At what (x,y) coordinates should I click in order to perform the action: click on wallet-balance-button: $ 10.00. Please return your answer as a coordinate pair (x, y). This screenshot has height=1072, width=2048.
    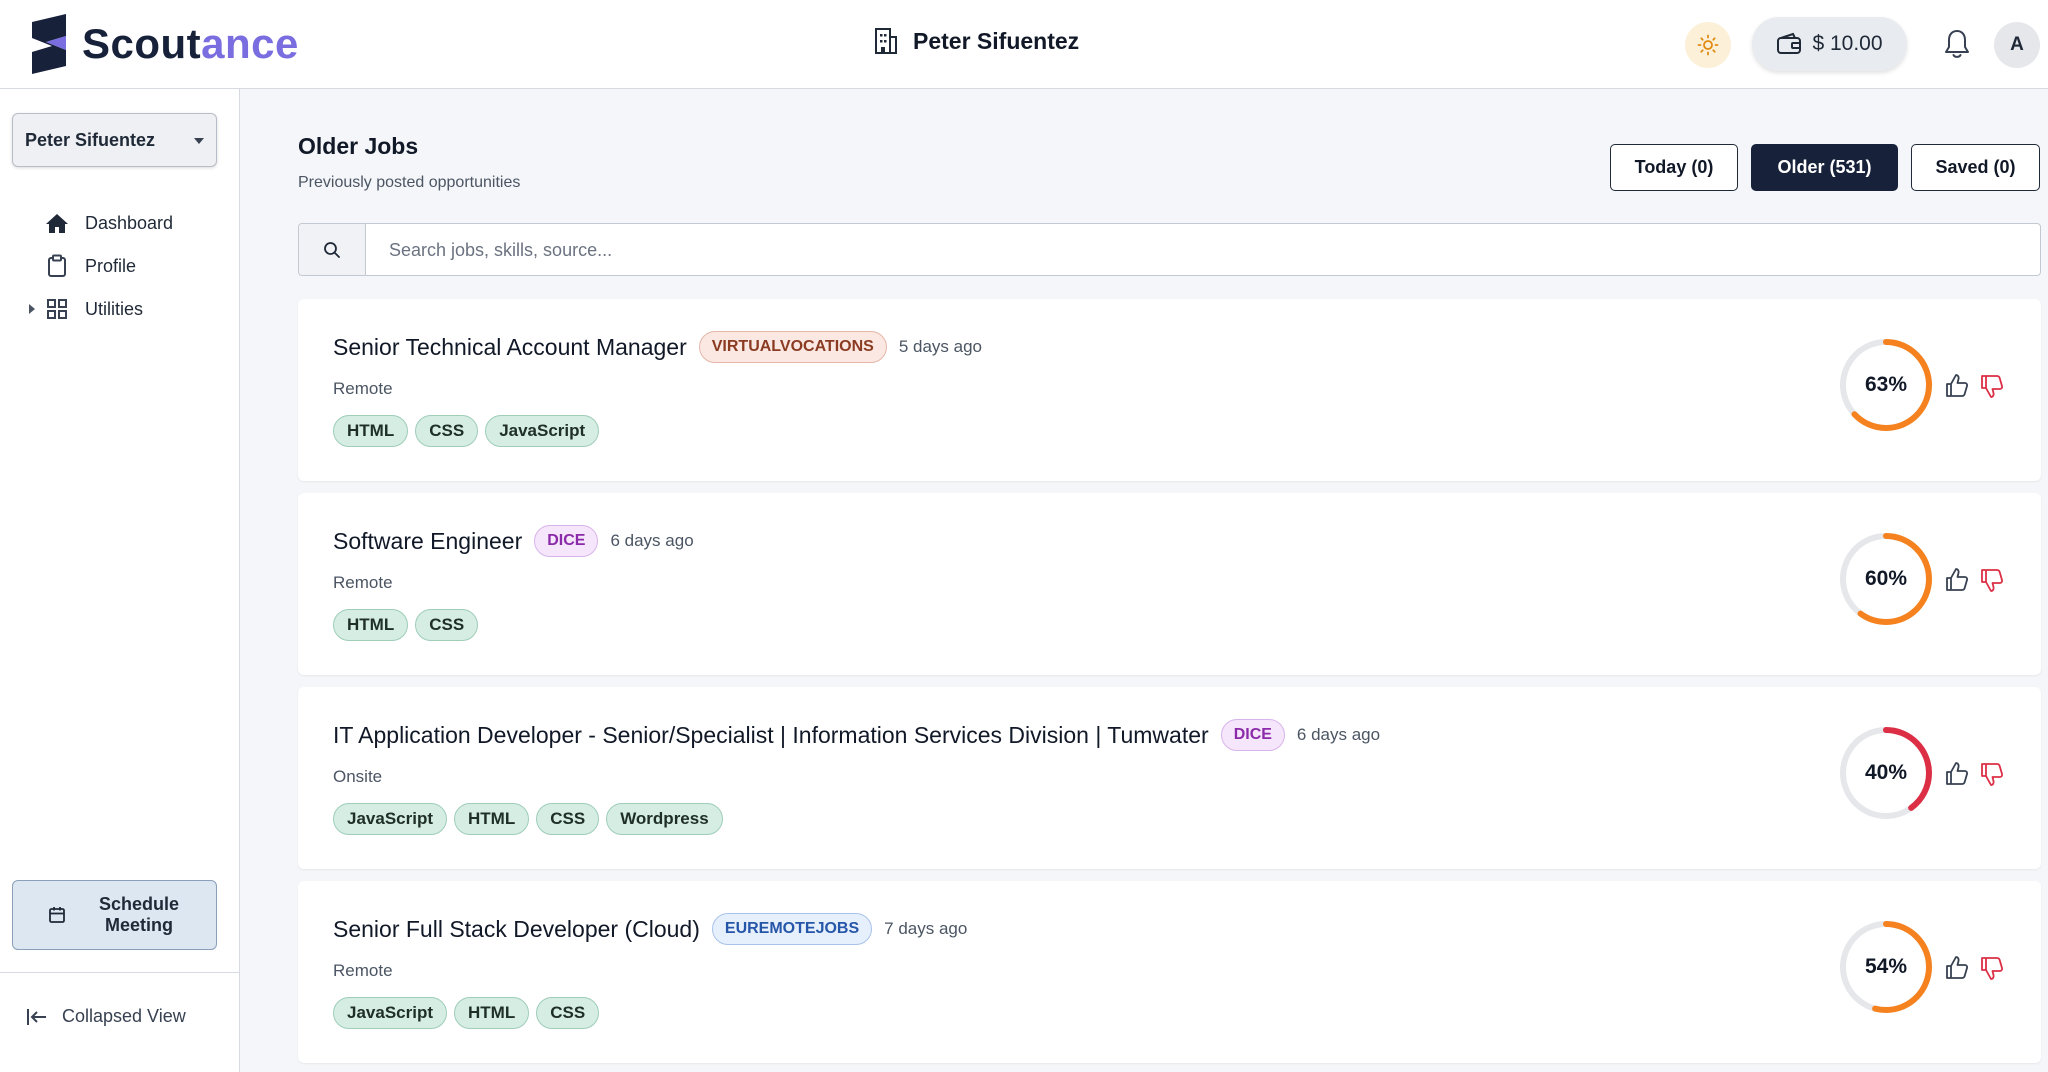
    Looking at the image, I should click on (1829, 44).